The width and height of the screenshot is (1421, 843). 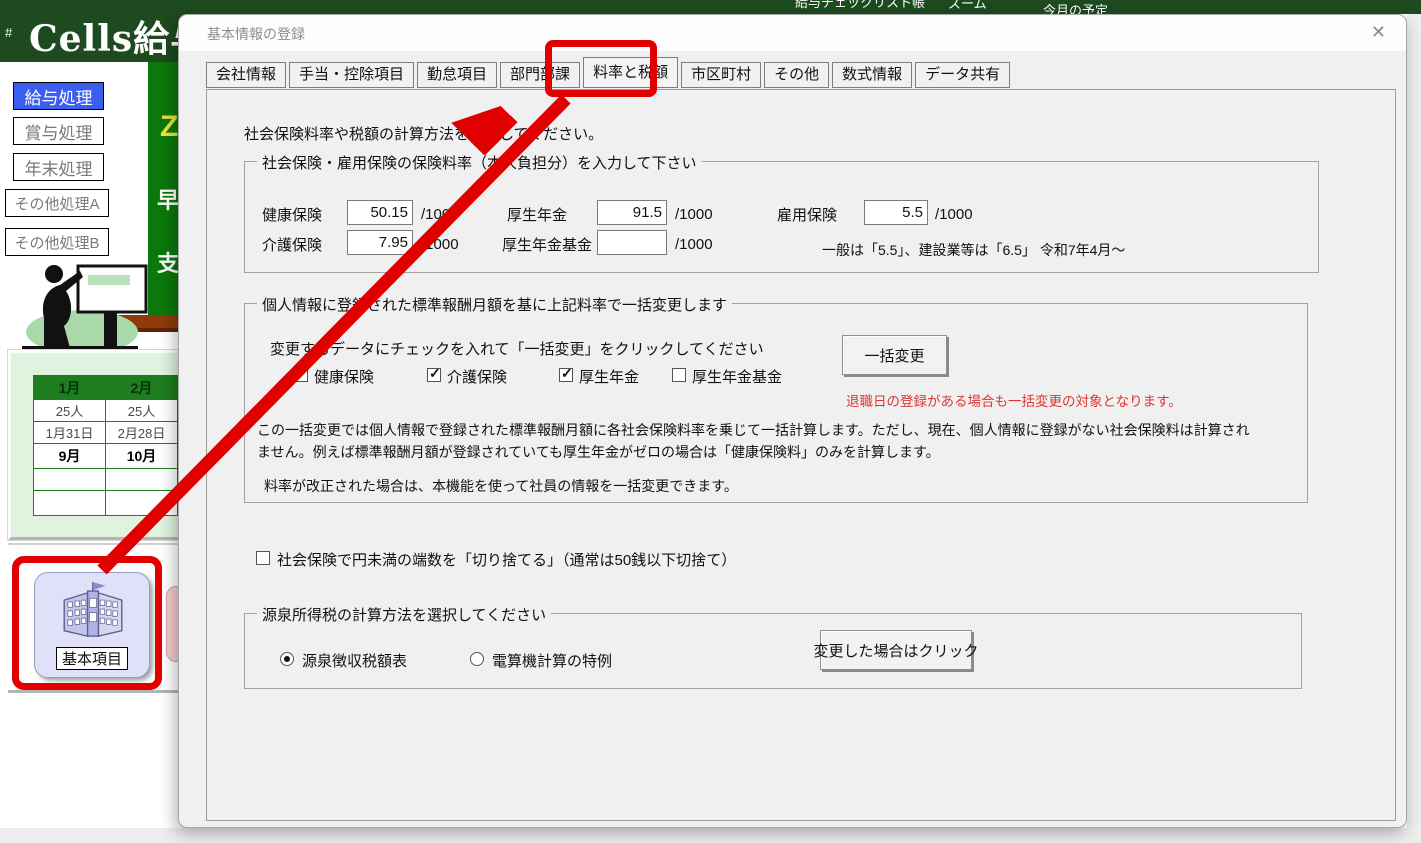 What do you see at coordinates (141, 387) in the screenshot?
I see `schedule-header-cell: 2月` at bounding box center [141, 387].